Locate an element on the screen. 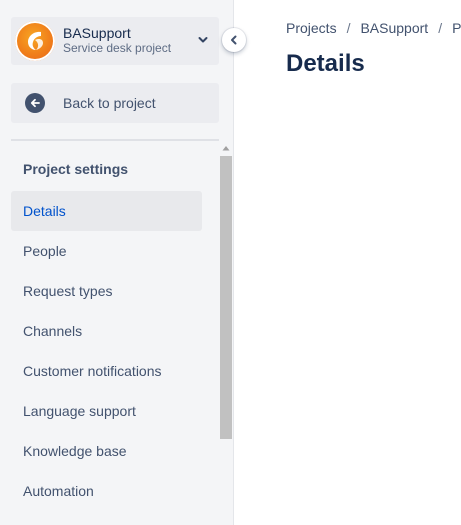  breadcrumb-project: BASupport is located at coordinates (394, 28).